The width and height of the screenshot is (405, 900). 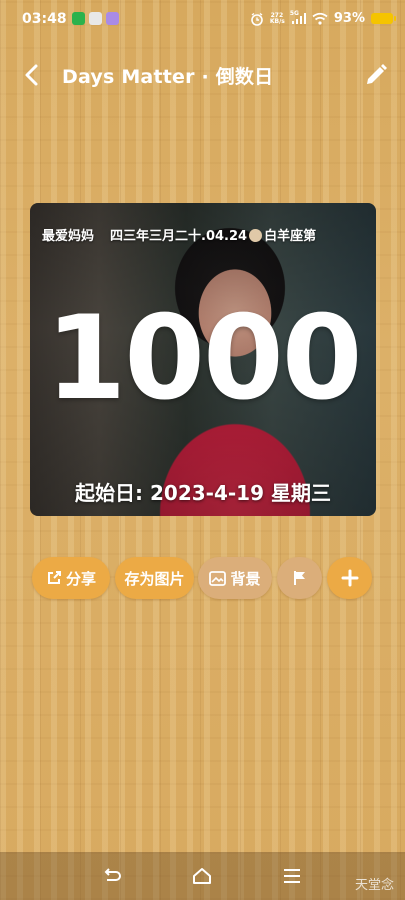 I want to click on chevron-left-icon, so click(x=31, y=75).